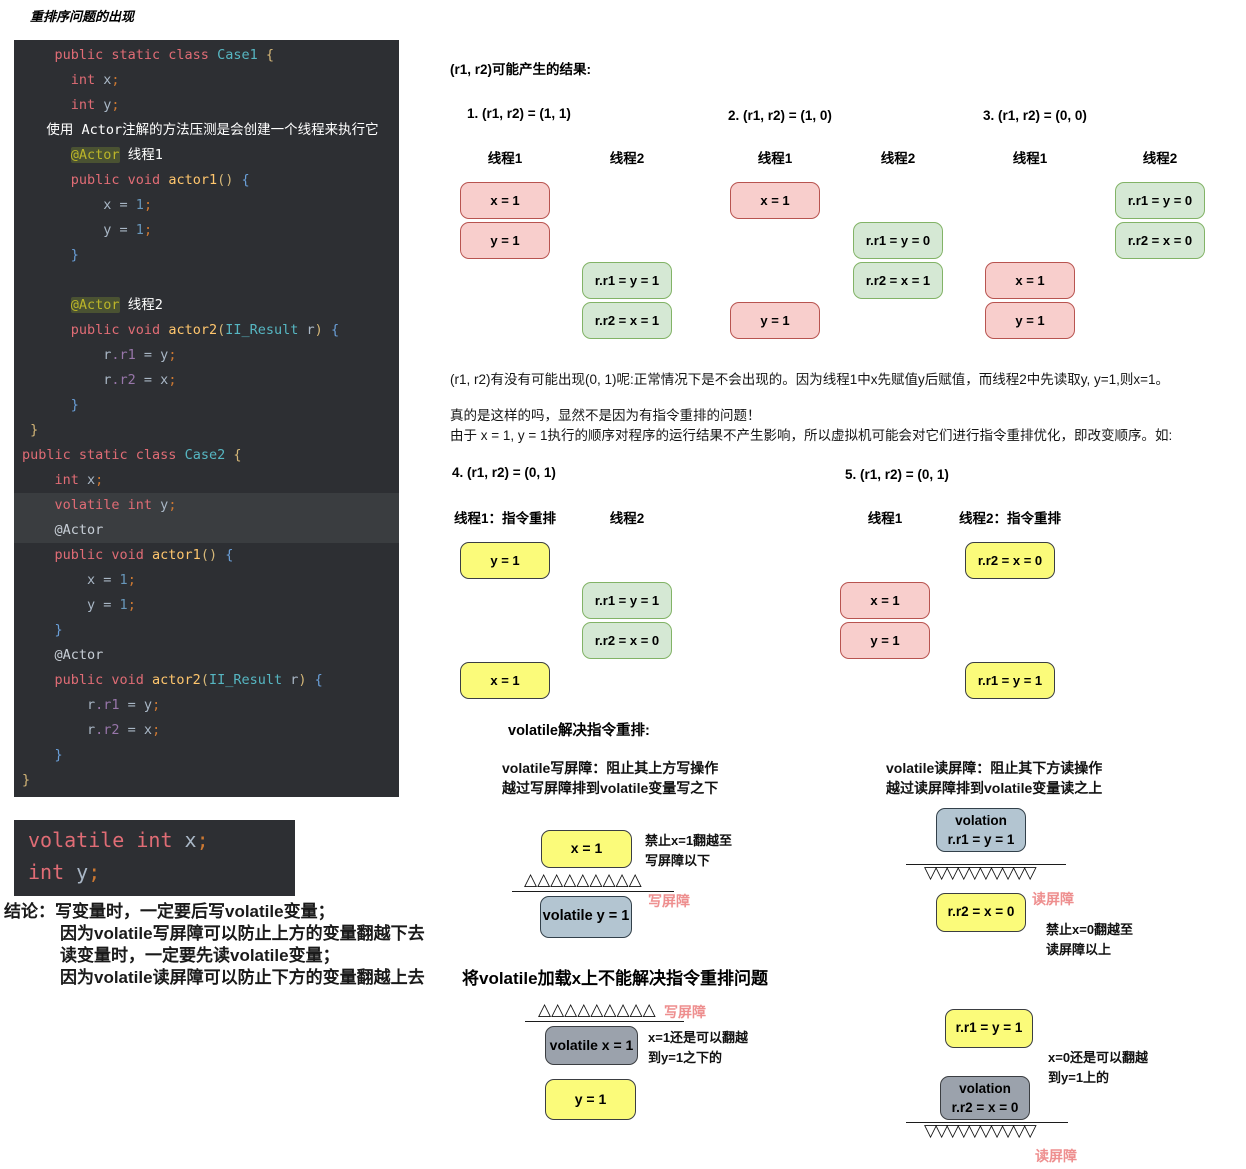  What do you see at coordinates (521, 69) in the screenshot?
I see `results-header: (r1, r2)可能产生的结果:` at bounding box center [521, 69].